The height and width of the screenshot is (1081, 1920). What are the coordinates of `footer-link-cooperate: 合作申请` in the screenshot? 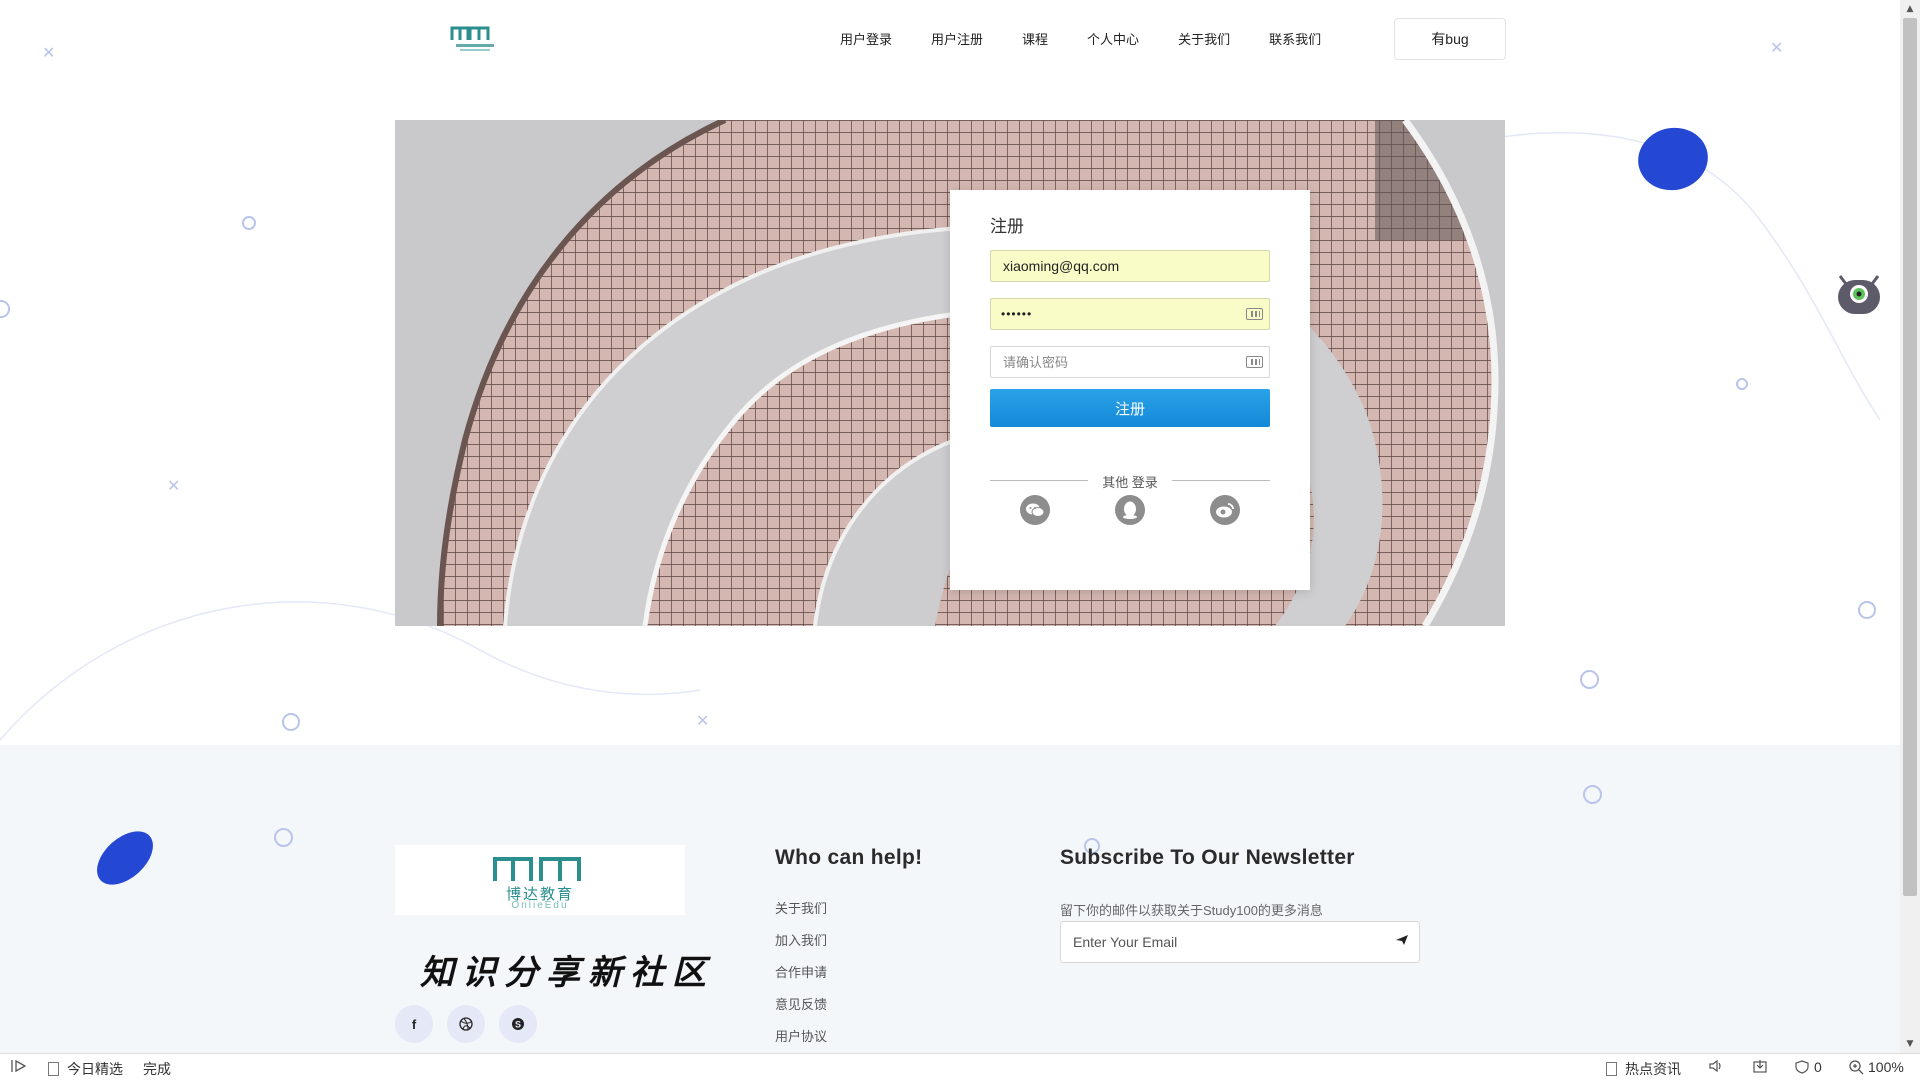 It's located at (801, 971).